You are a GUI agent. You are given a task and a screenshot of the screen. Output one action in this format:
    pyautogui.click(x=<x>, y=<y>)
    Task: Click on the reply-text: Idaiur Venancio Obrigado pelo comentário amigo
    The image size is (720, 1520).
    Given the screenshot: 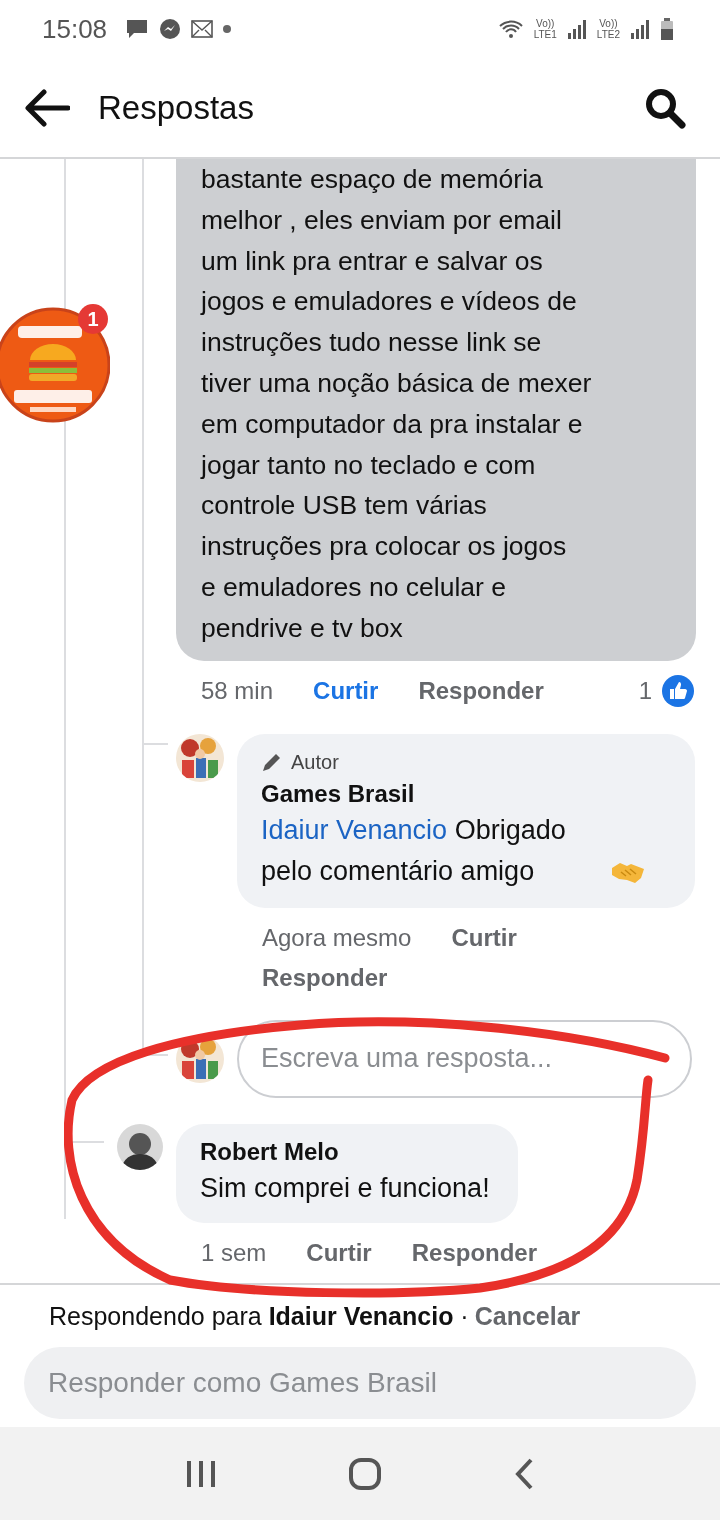 What is the action you would take?
    pyautogui.click(x=414, y=850)
    